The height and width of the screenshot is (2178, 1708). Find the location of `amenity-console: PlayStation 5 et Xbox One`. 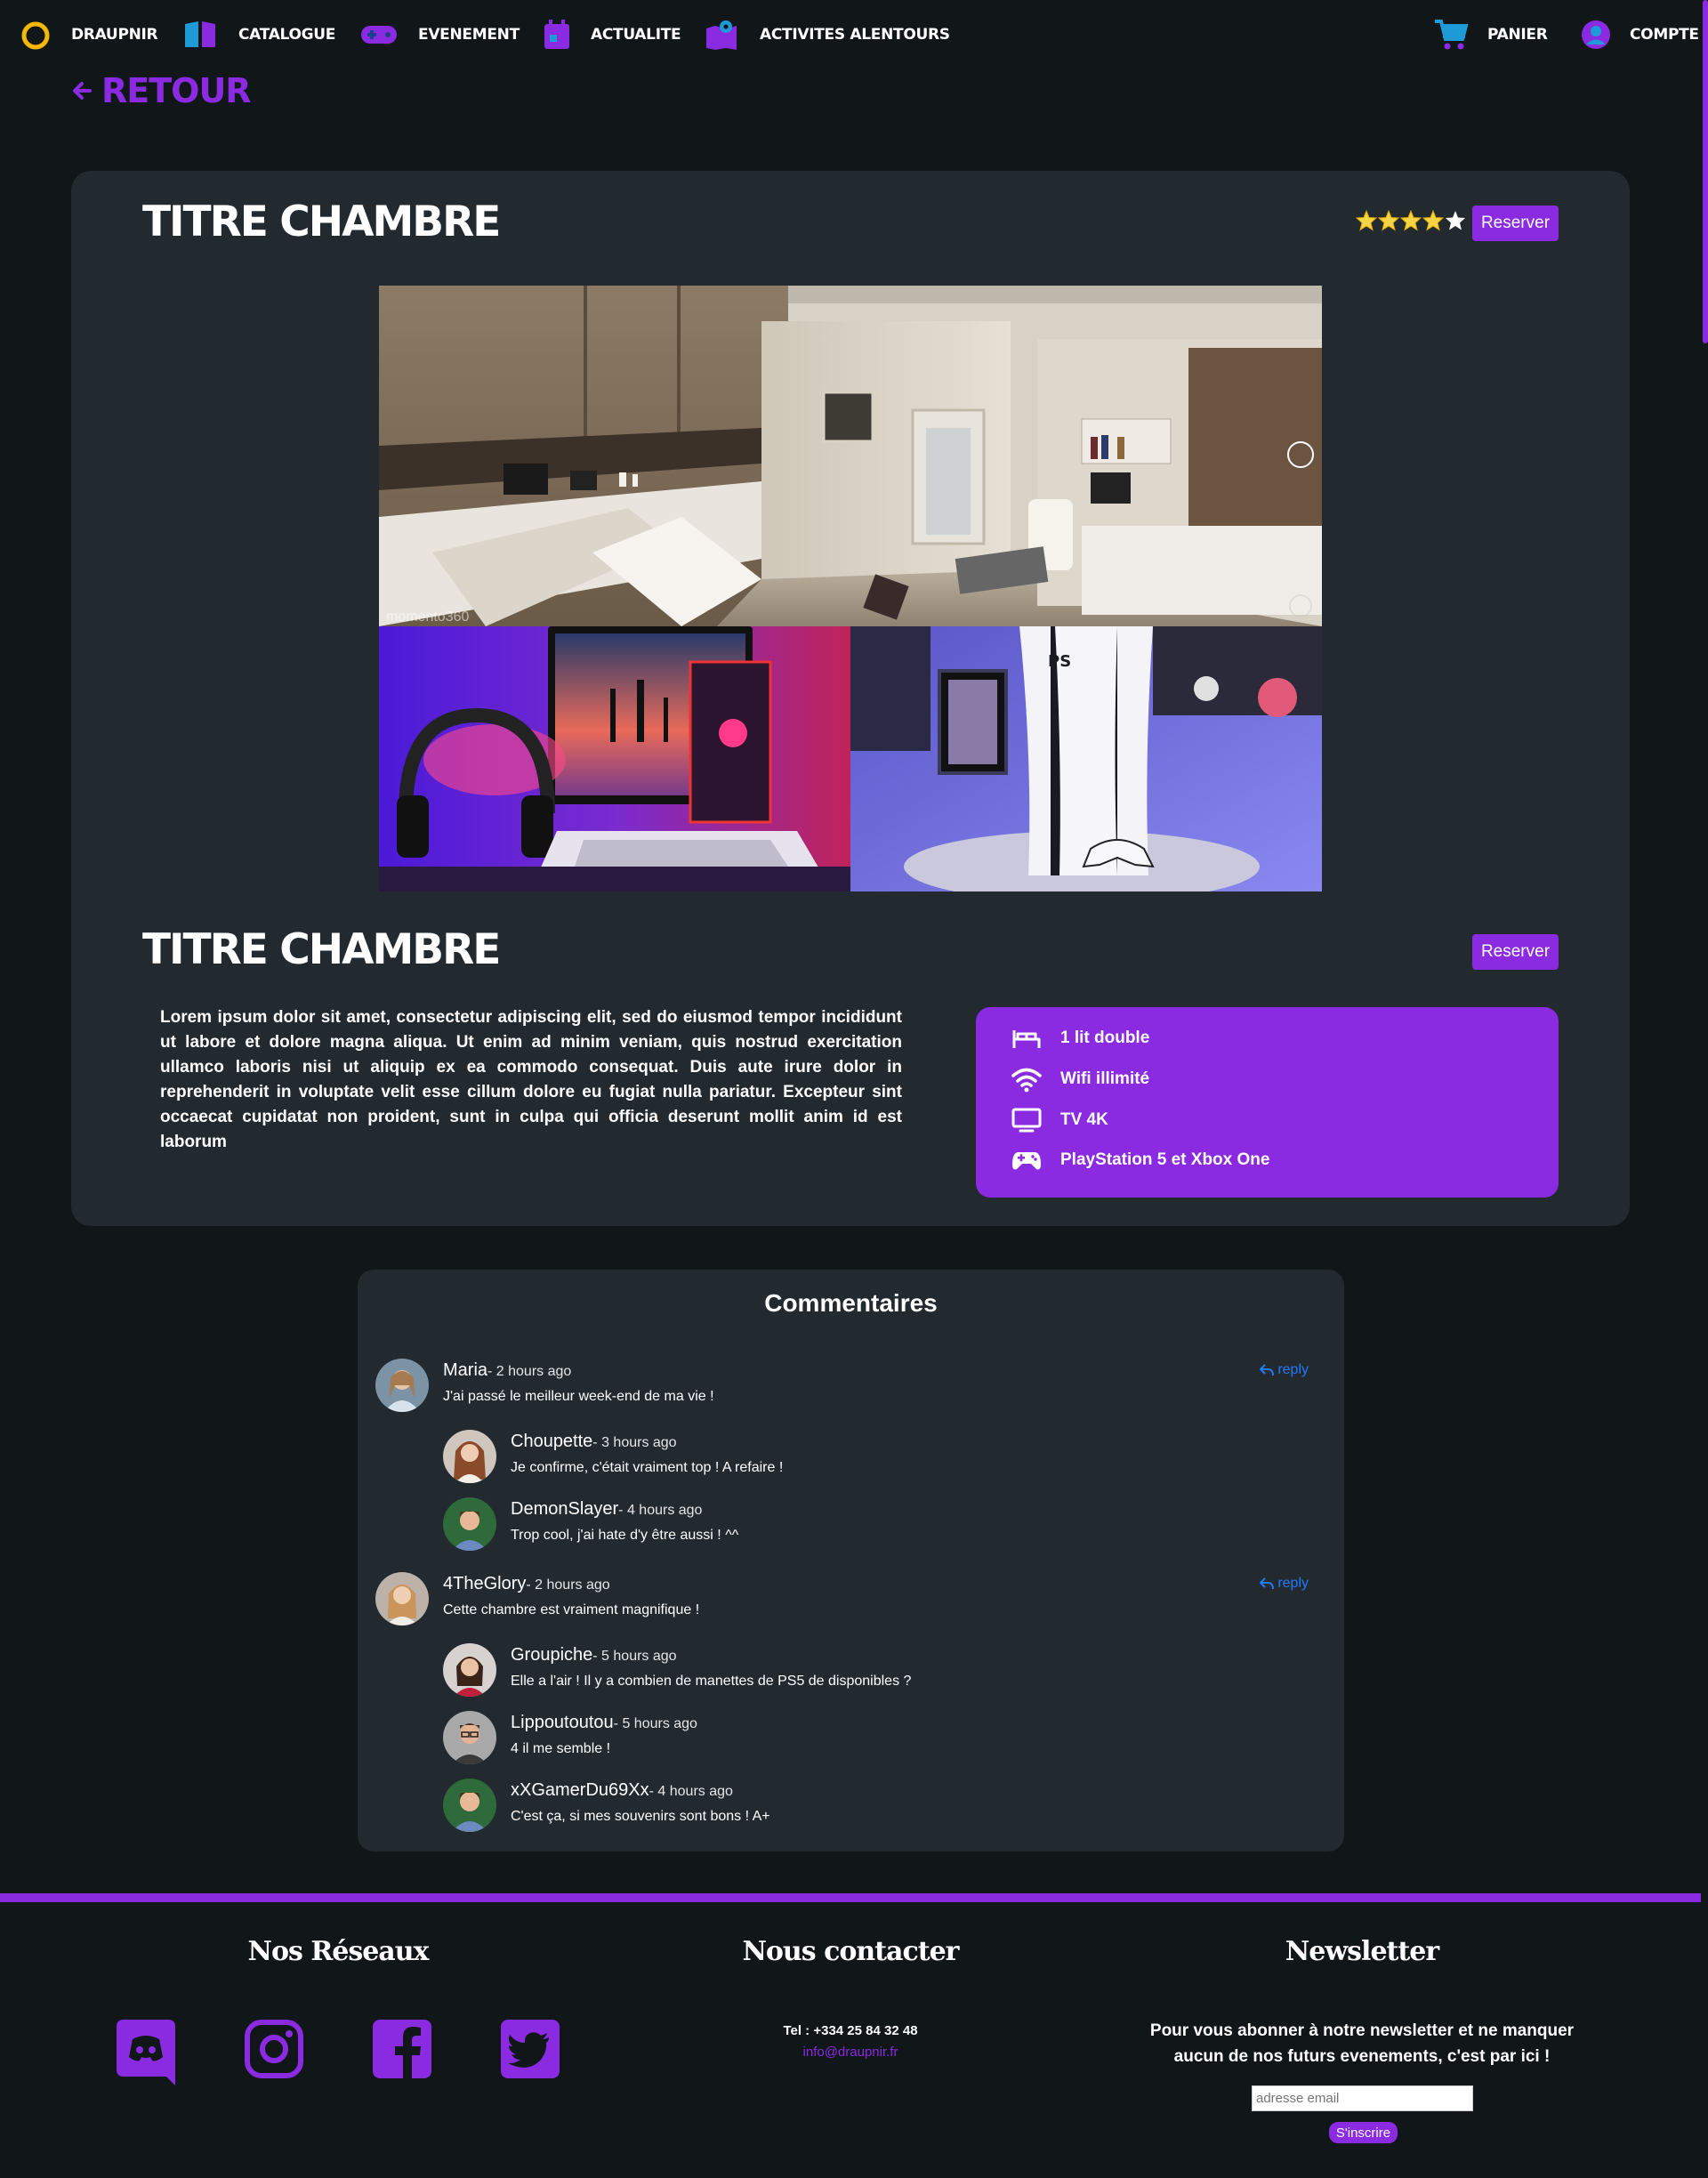

amenity-console: PlayStation 5 et Xbox One is located at coordinates (1140, 1160).